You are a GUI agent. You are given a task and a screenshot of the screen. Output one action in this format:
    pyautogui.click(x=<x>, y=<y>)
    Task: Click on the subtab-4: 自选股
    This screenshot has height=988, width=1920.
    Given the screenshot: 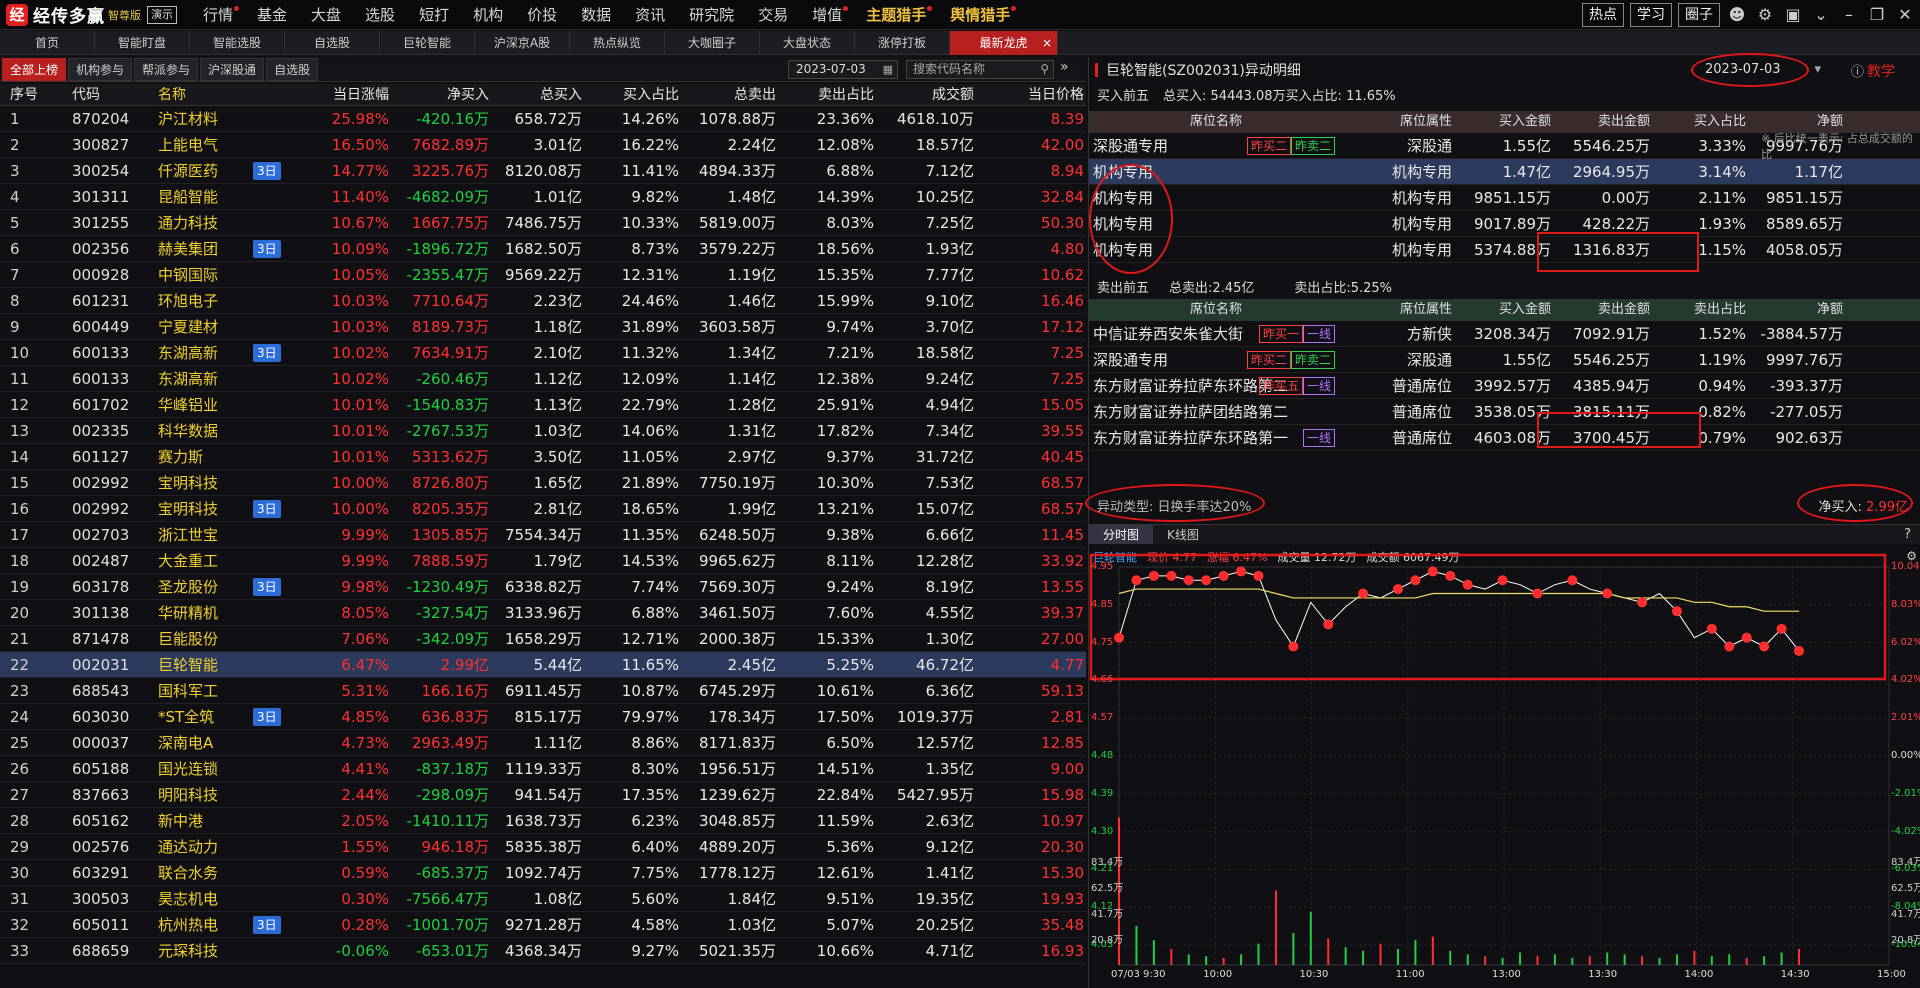 What is the action you would take?
    pyautogui.click(x=292, y=69)
    